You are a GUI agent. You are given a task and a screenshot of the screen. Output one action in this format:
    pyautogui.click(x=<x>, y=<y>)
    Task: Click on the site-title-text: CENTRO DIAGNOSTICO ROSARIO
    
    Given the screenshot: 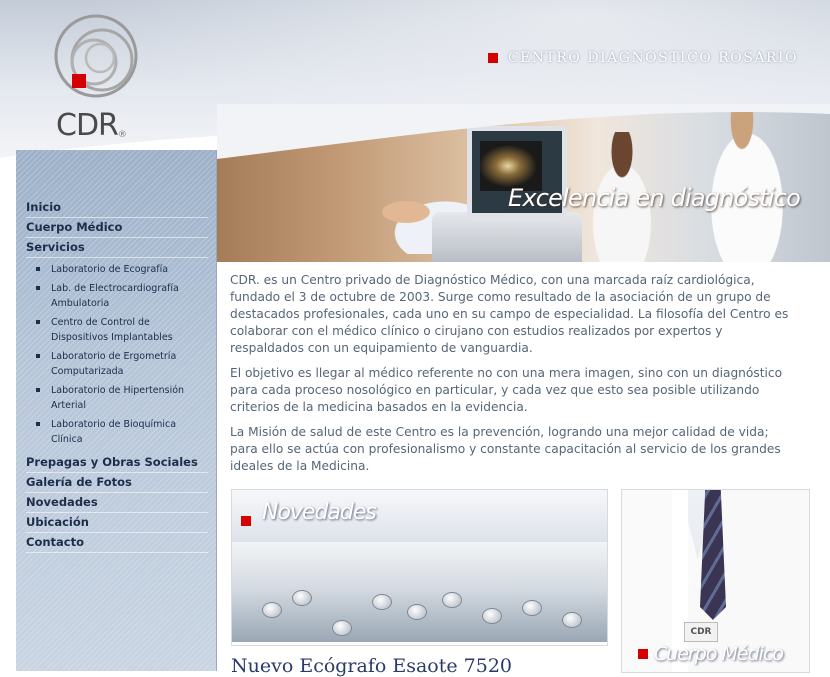 What is the action you would take?
    pyautogui.click(x=652, y=58)
    